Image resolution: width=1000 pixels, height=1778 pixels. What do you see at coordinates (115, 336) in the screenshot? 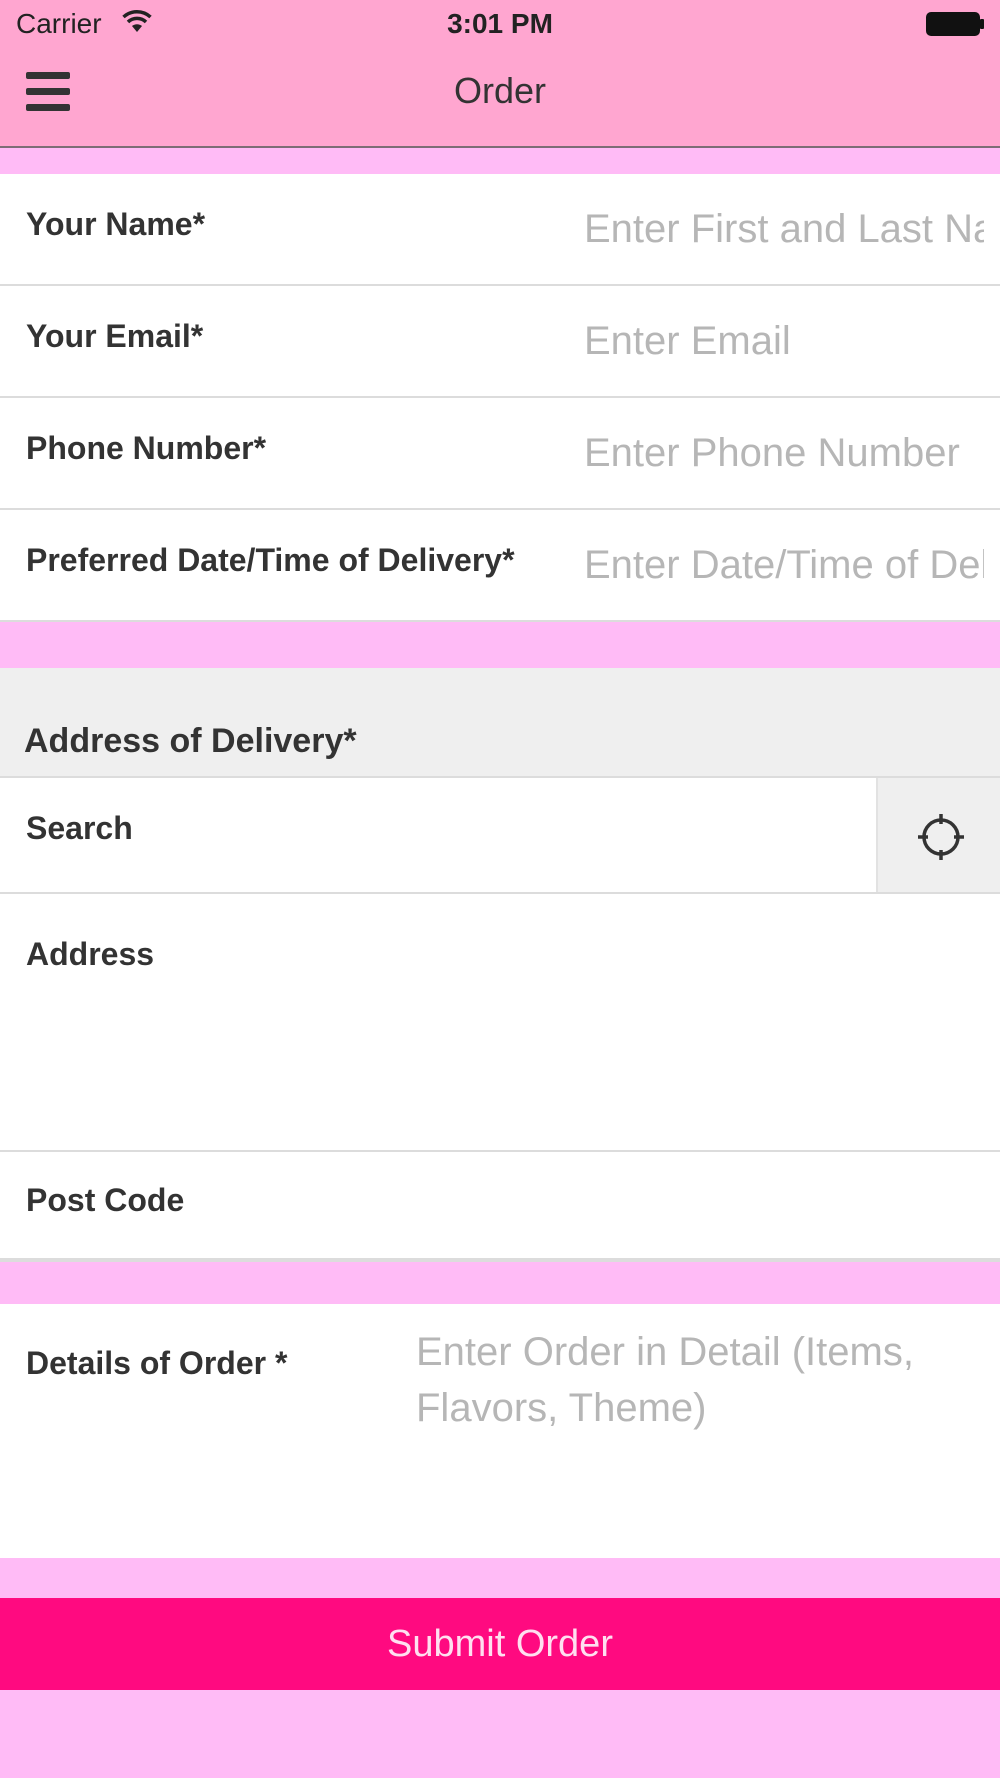
I see `email-label: Your Email*` at bounding box center [115, 336].